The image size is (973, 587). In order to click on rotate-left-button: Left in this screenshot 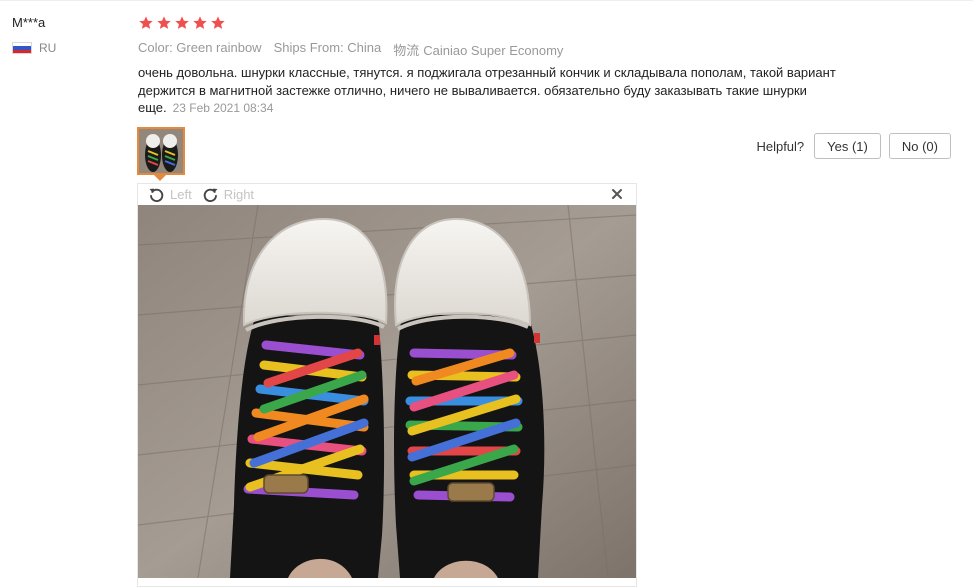, I will do `click(170, 194)`.